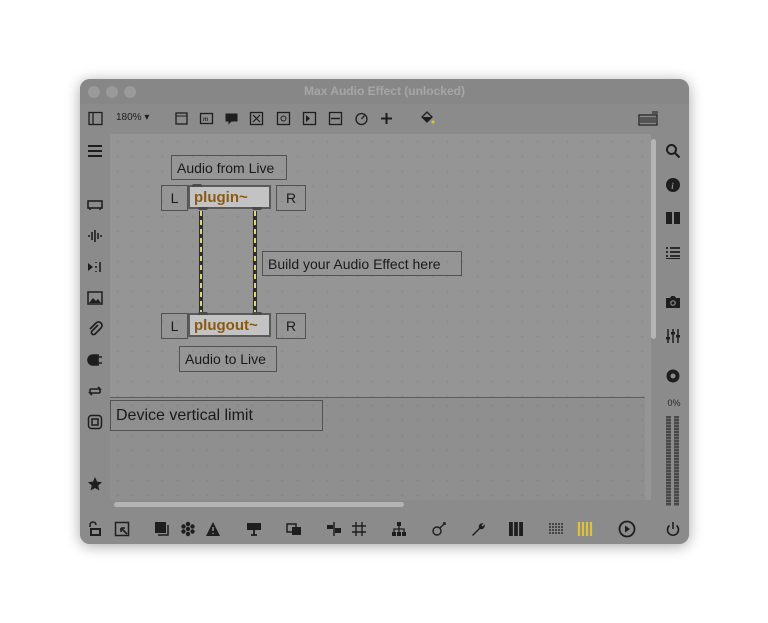 Image resolution: width=768 pixels, height=623 pixels. Describe the element at coordinates (226, 167) in the screenshot. I see `comment-text: Audio from Live` at that location.